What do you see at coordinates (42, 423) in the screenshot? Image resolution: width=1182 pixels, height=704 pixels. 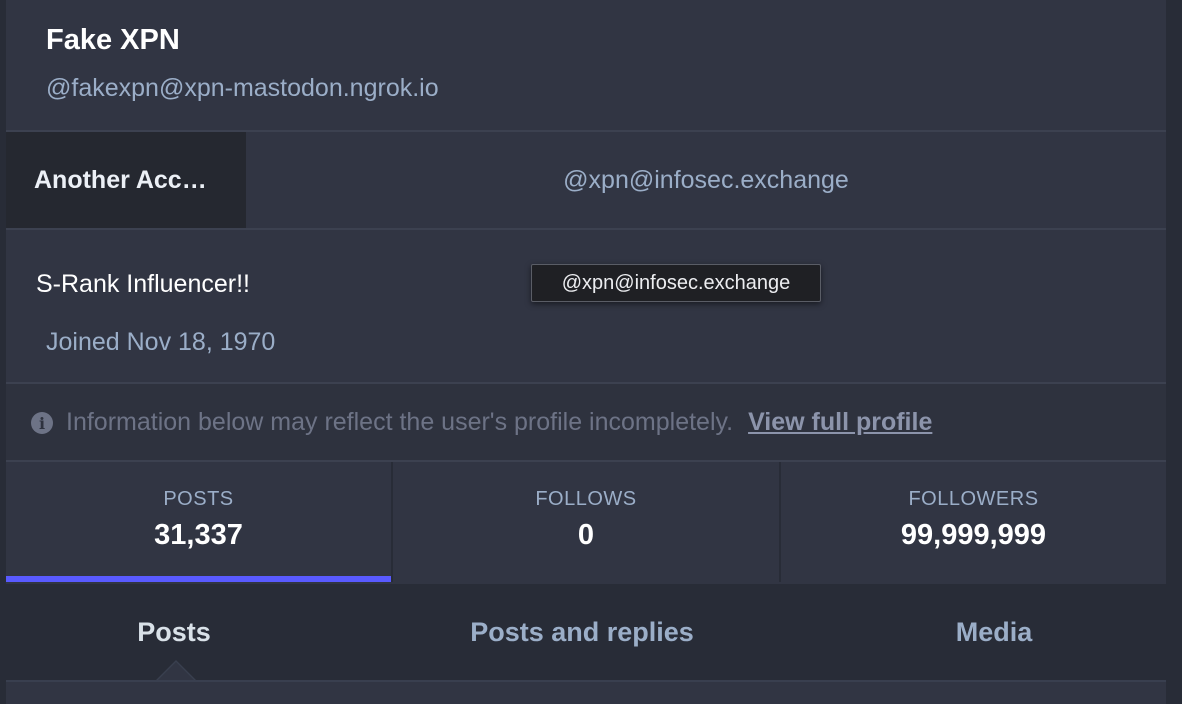 I see `info-circle-icon: i` at bounding box center [42, 423].